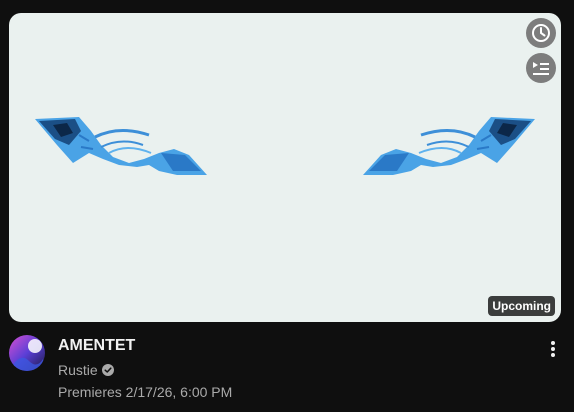 This screenshot has height=412, width=574. What do you see at coordinates (521, 306) in the screenshot?
I see `upcoming-badge: Upcoming` at bounding box center [521, 306].